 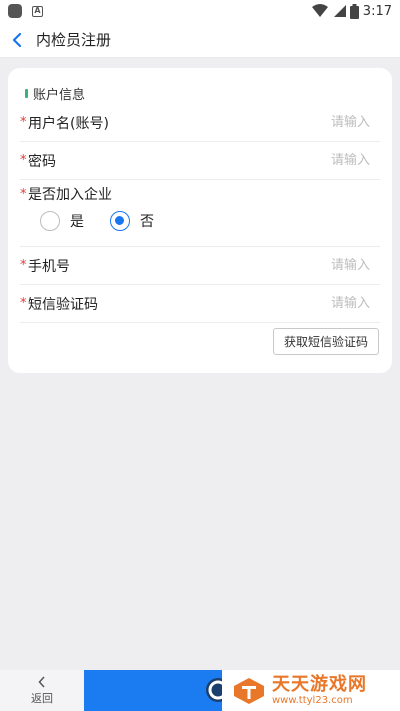 What do you see at coordinates (132, 221) in the screenshot?
I see `radio-option-no: 否` at bounding box center [132, 221].